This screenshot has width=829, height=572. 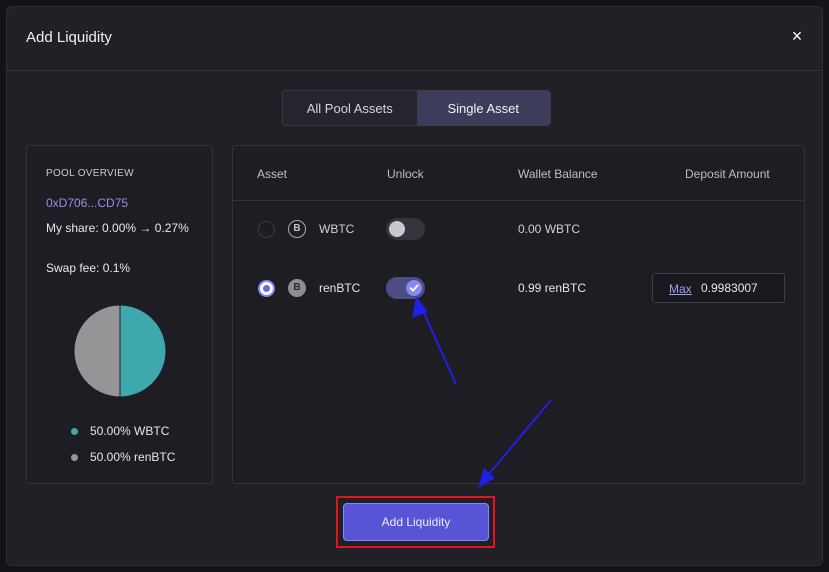 What do you see at coordinates (483, 108) in the screenshot?
I see `tab-single-asset: Single Asset` at bounding box center [483, 108].